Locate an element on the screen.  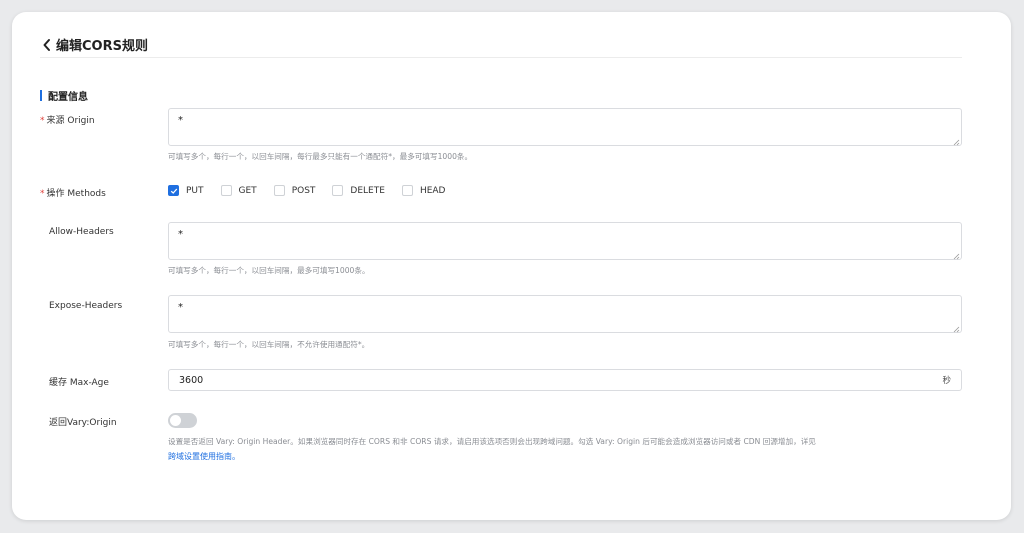
section-title-label: 配置信息 is located at coordinates (68, 97).